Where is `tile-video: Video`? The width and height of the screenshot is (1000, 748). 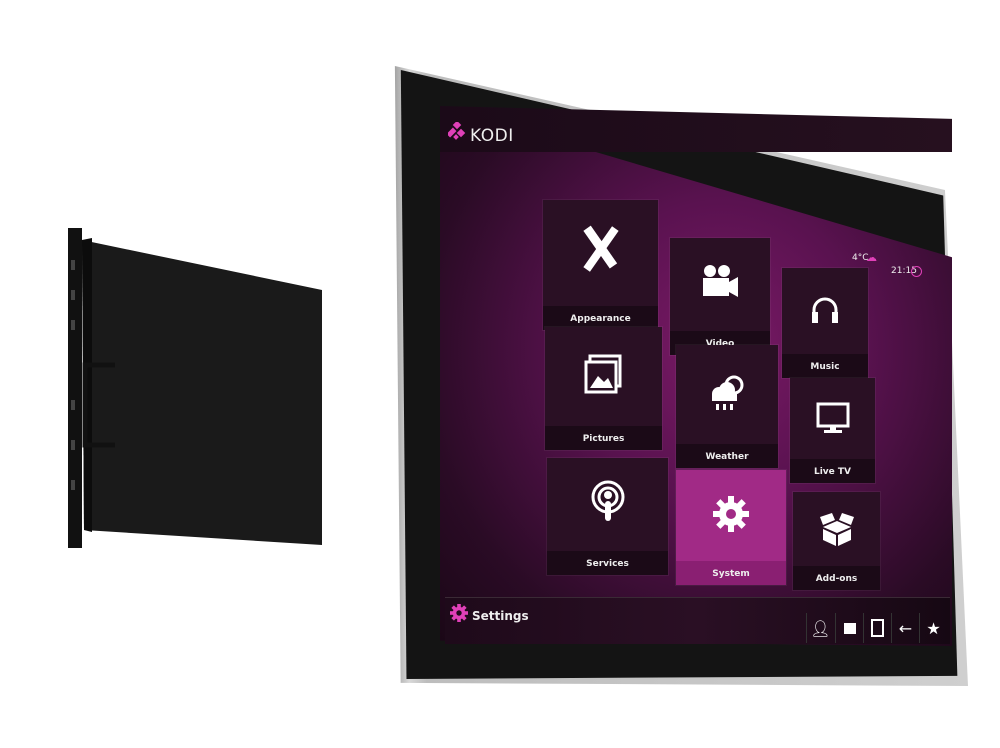
tile-video: Video is located at coordinates (720, 296).